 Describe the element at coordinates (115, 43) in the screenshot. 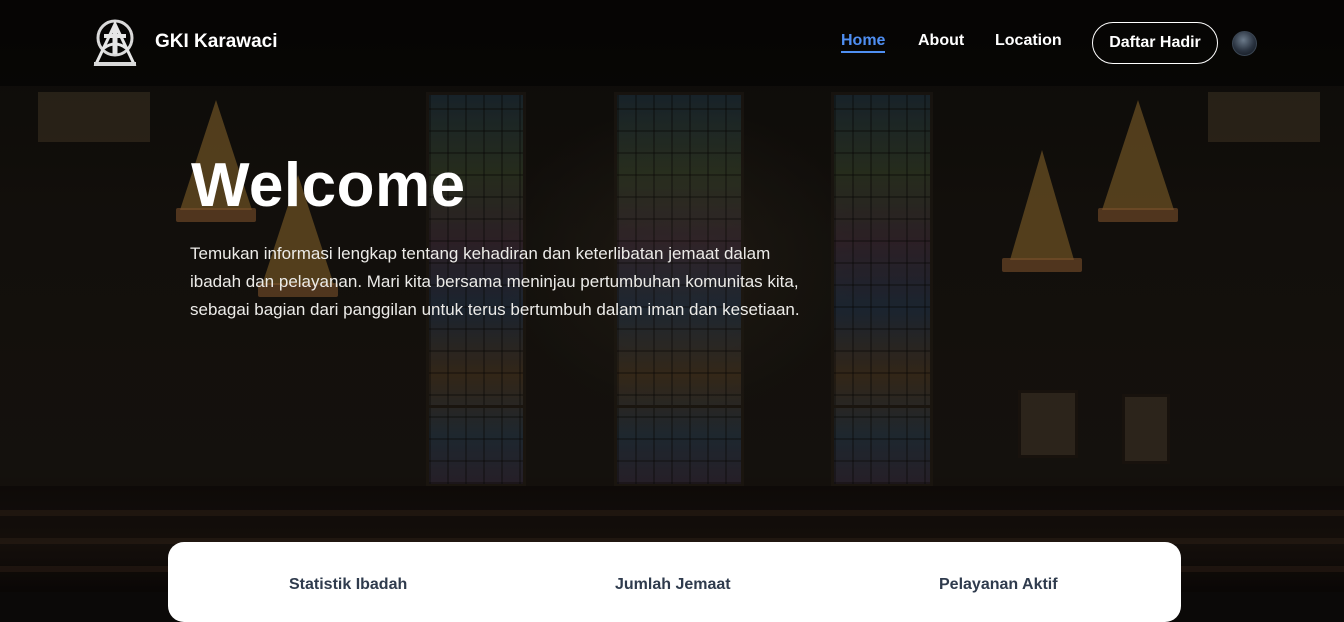

I see `church-cross-logo-icon` at that location.